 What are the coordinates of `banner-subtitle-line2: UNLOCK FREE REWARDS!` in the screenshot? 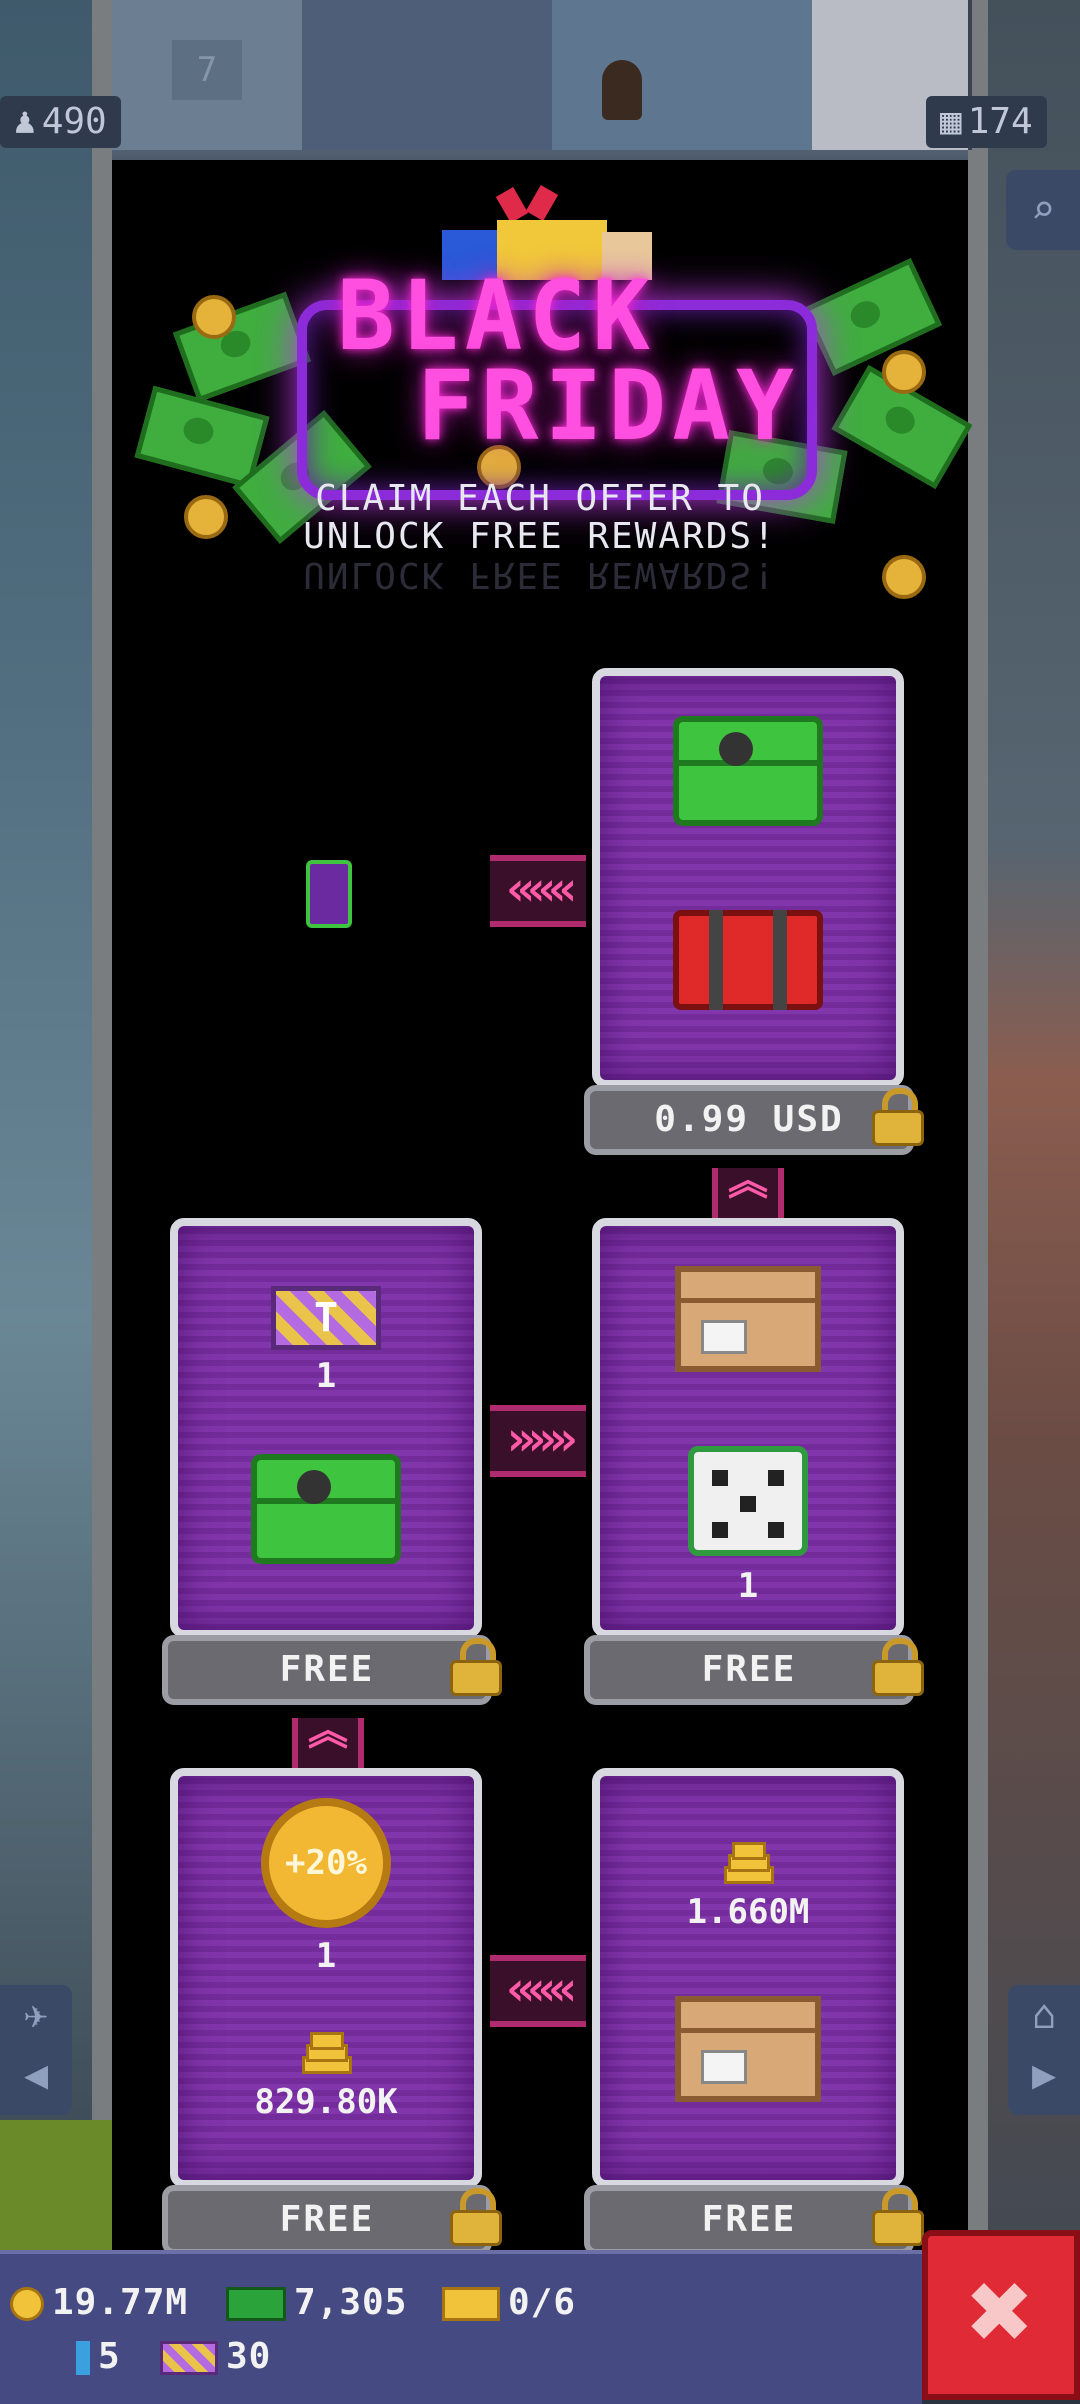 It's located at (540, 536).